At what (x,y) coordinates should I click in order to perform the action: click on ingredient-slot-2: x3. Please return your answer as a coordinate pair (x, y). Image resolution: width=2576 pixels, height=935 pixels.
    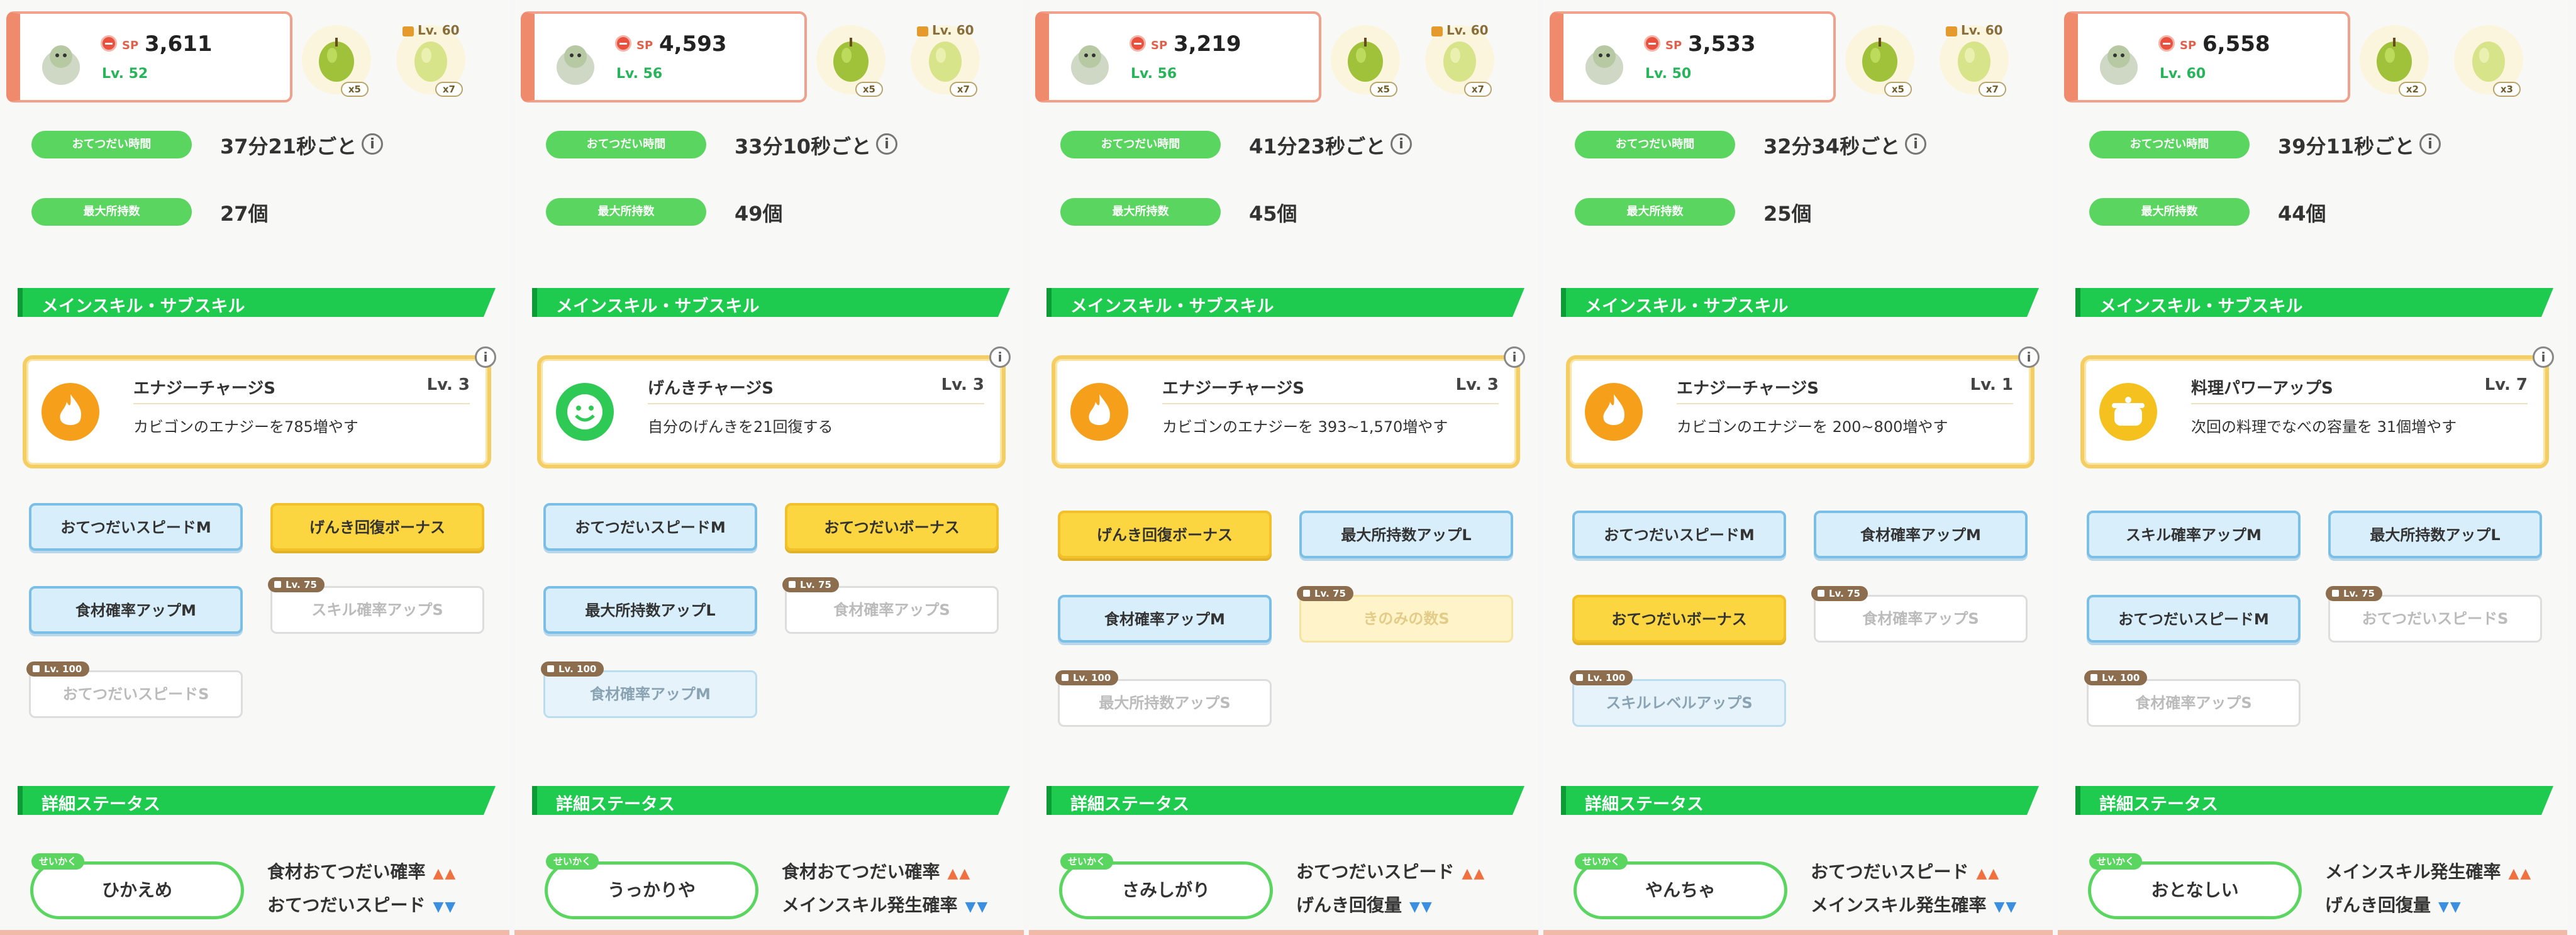
    Looking at the image, I should click on (2488, 61).